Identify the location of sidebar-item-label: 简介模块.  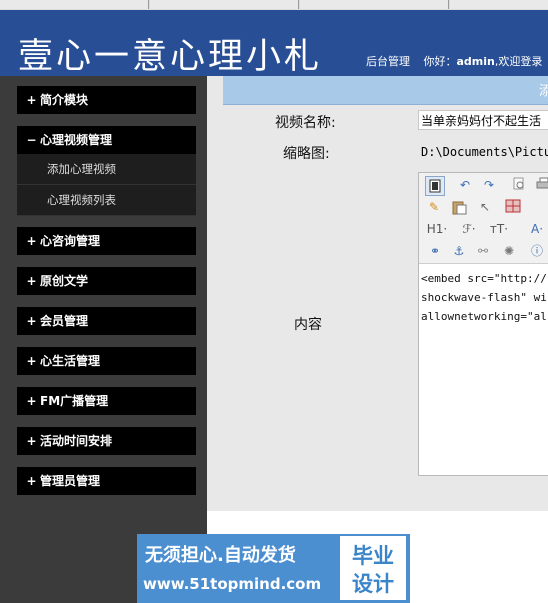
(64, 100).